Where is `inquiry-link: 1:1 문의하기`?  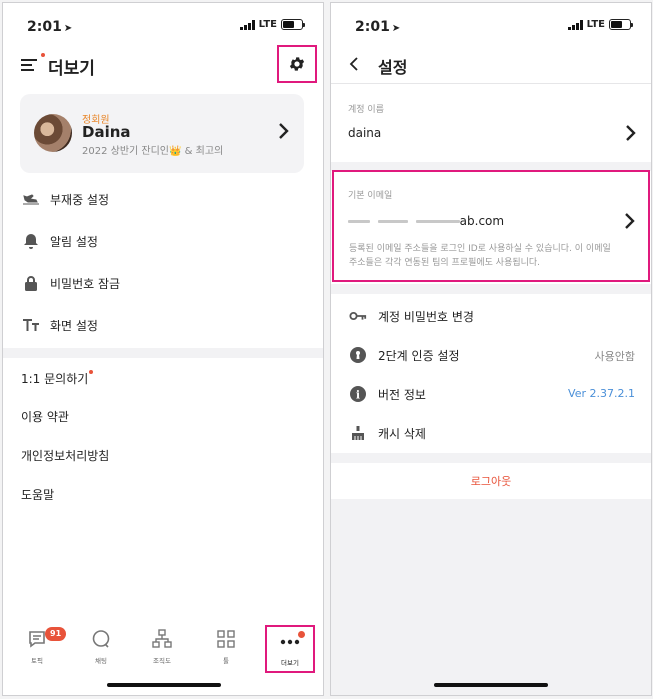 inquiry-link: 1:1 문의하기 is located at coordinates (57, 378).